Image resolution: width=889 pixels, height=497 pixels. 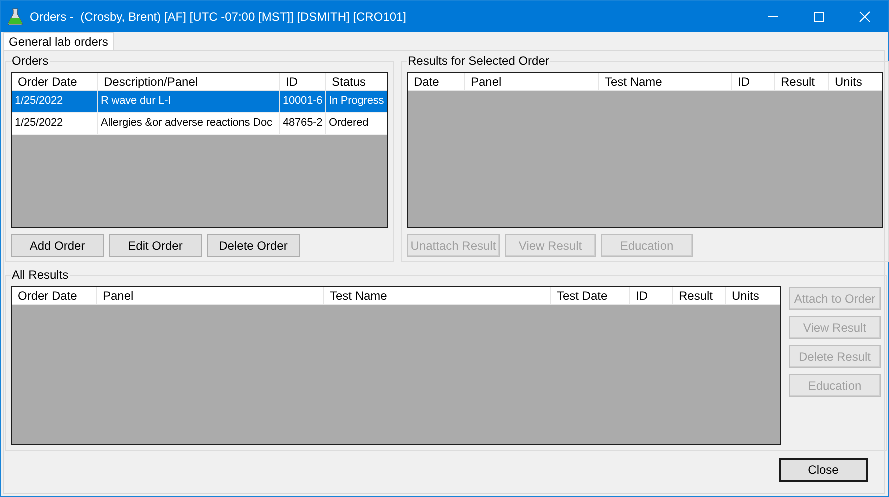 What do you see at coordinates (865, 16) in the screenshot?
I see `close-icon` at bounding box center [865, 16].